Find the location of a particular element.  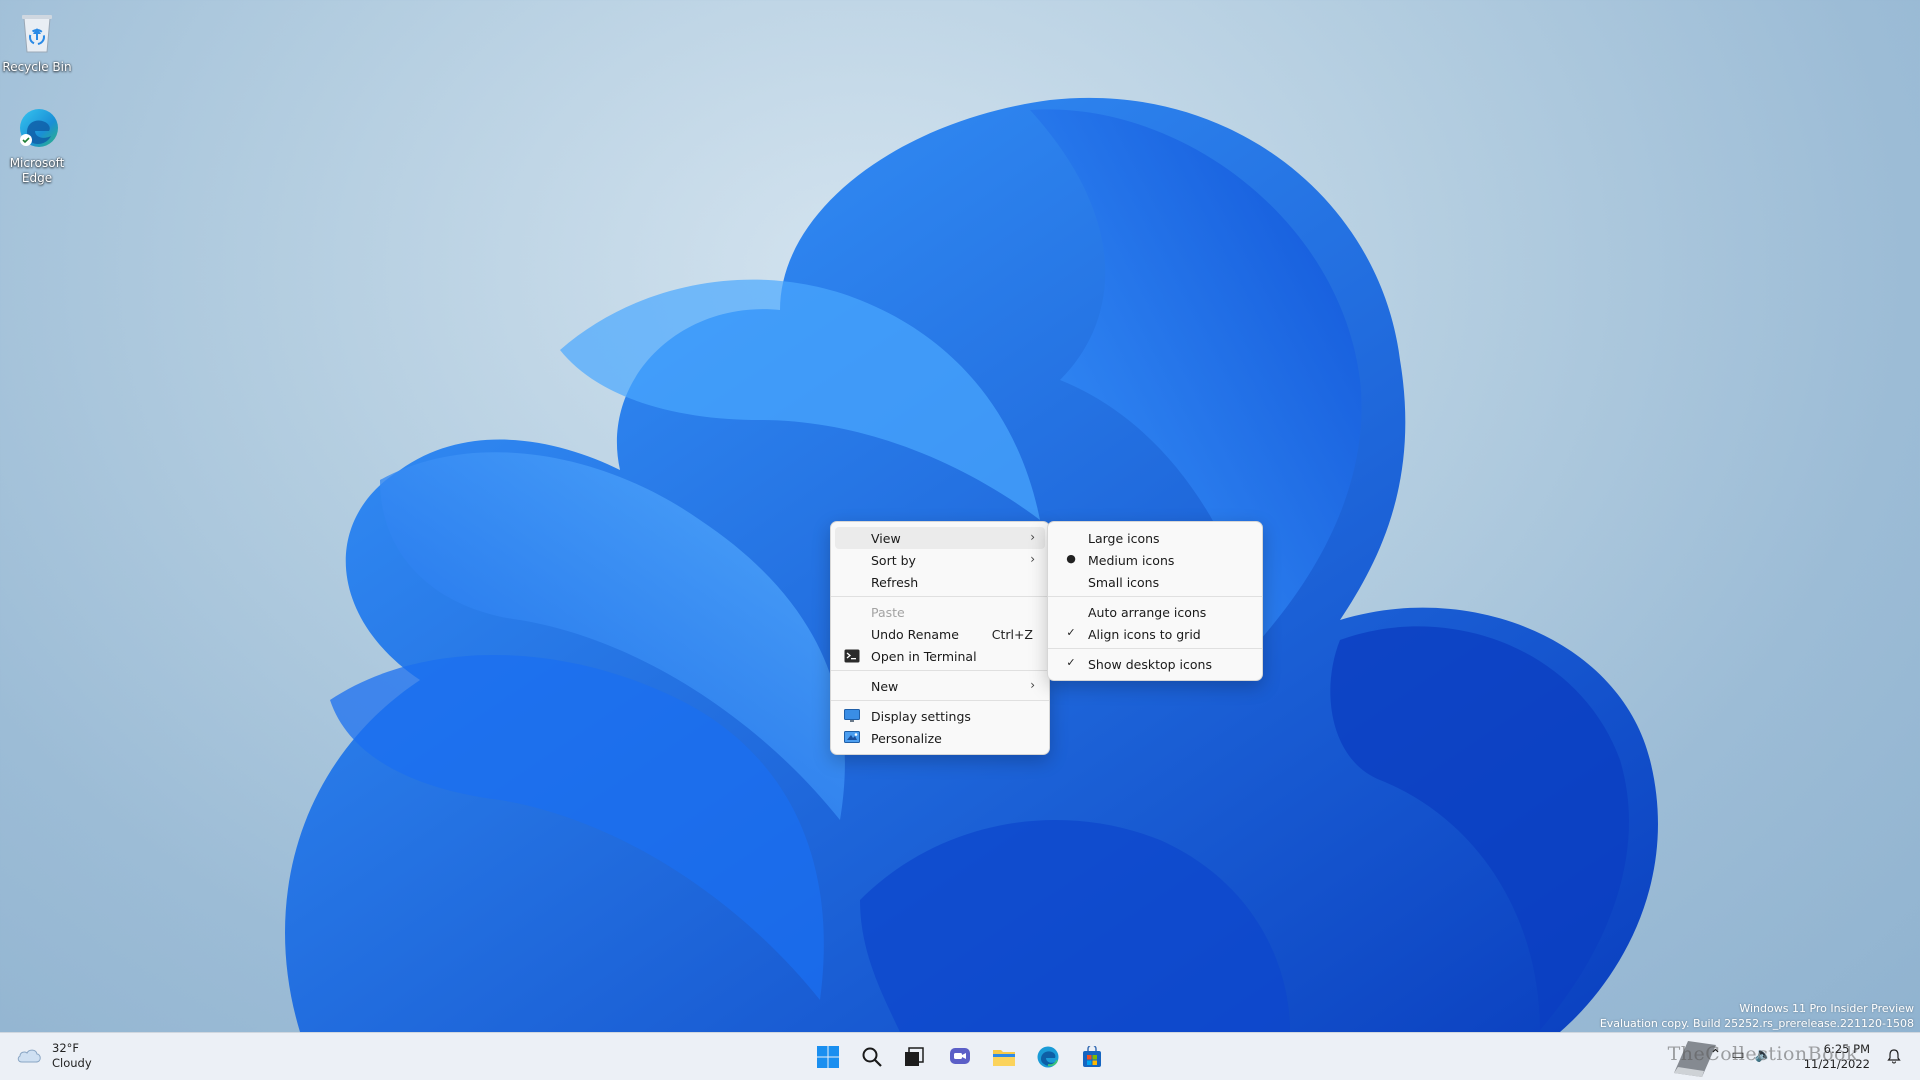

task-view-button is located at coordinates (914, 1057).